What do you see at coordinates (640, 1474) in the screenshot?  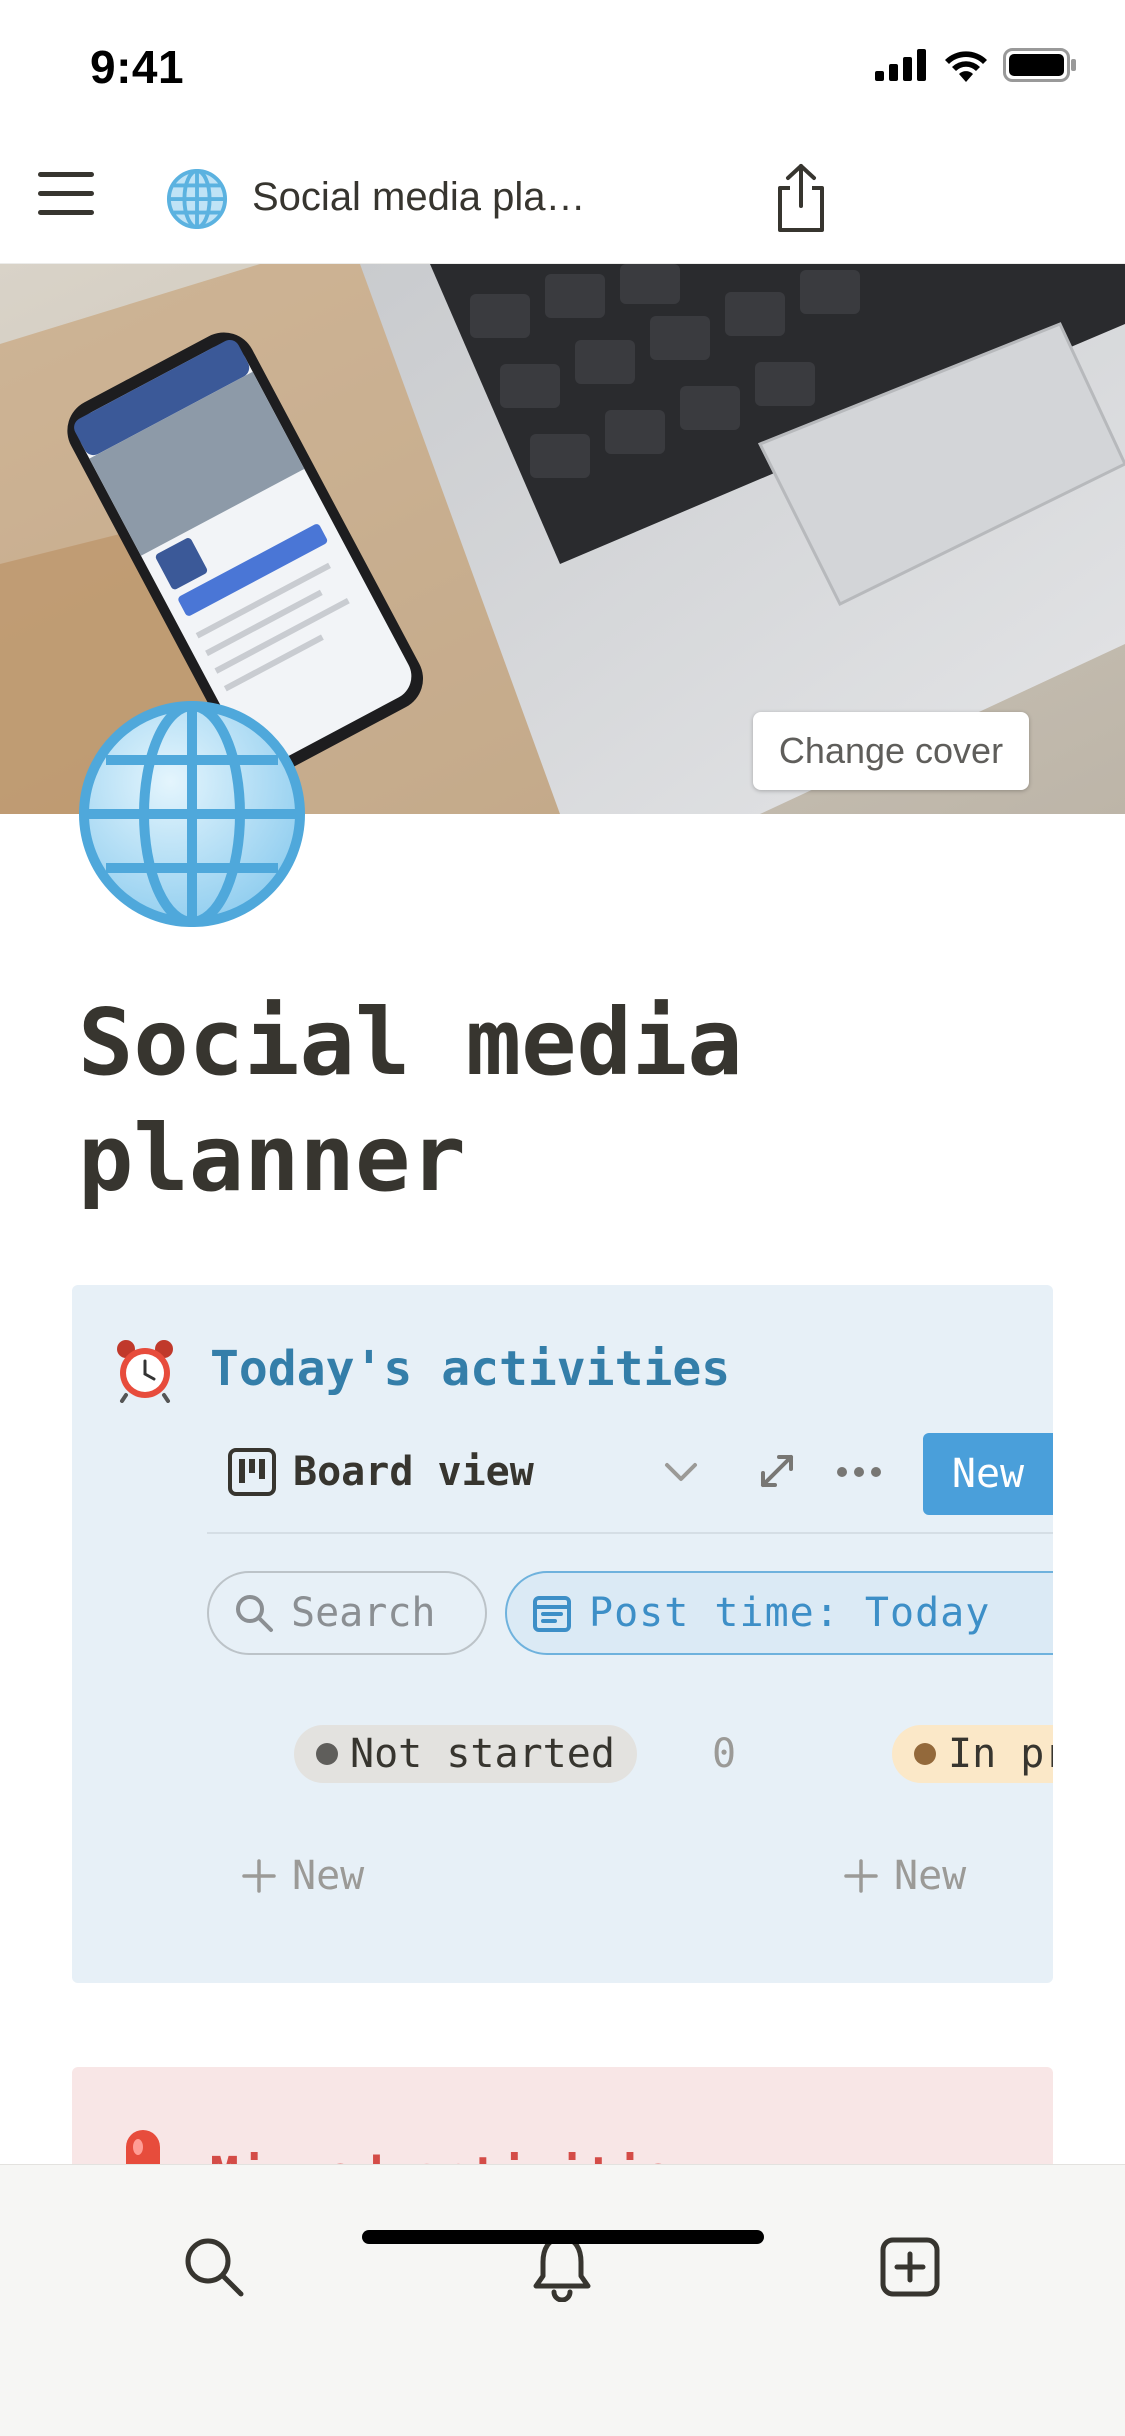 I see `database-view-bar: Board view New` at bounding box center [640, 1474].